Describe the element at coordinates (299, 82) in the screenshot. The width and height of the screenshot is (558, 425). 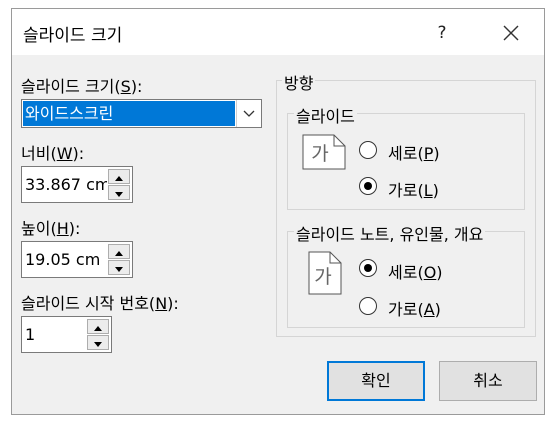
I see `orientation-group-title: 방향` at that location.